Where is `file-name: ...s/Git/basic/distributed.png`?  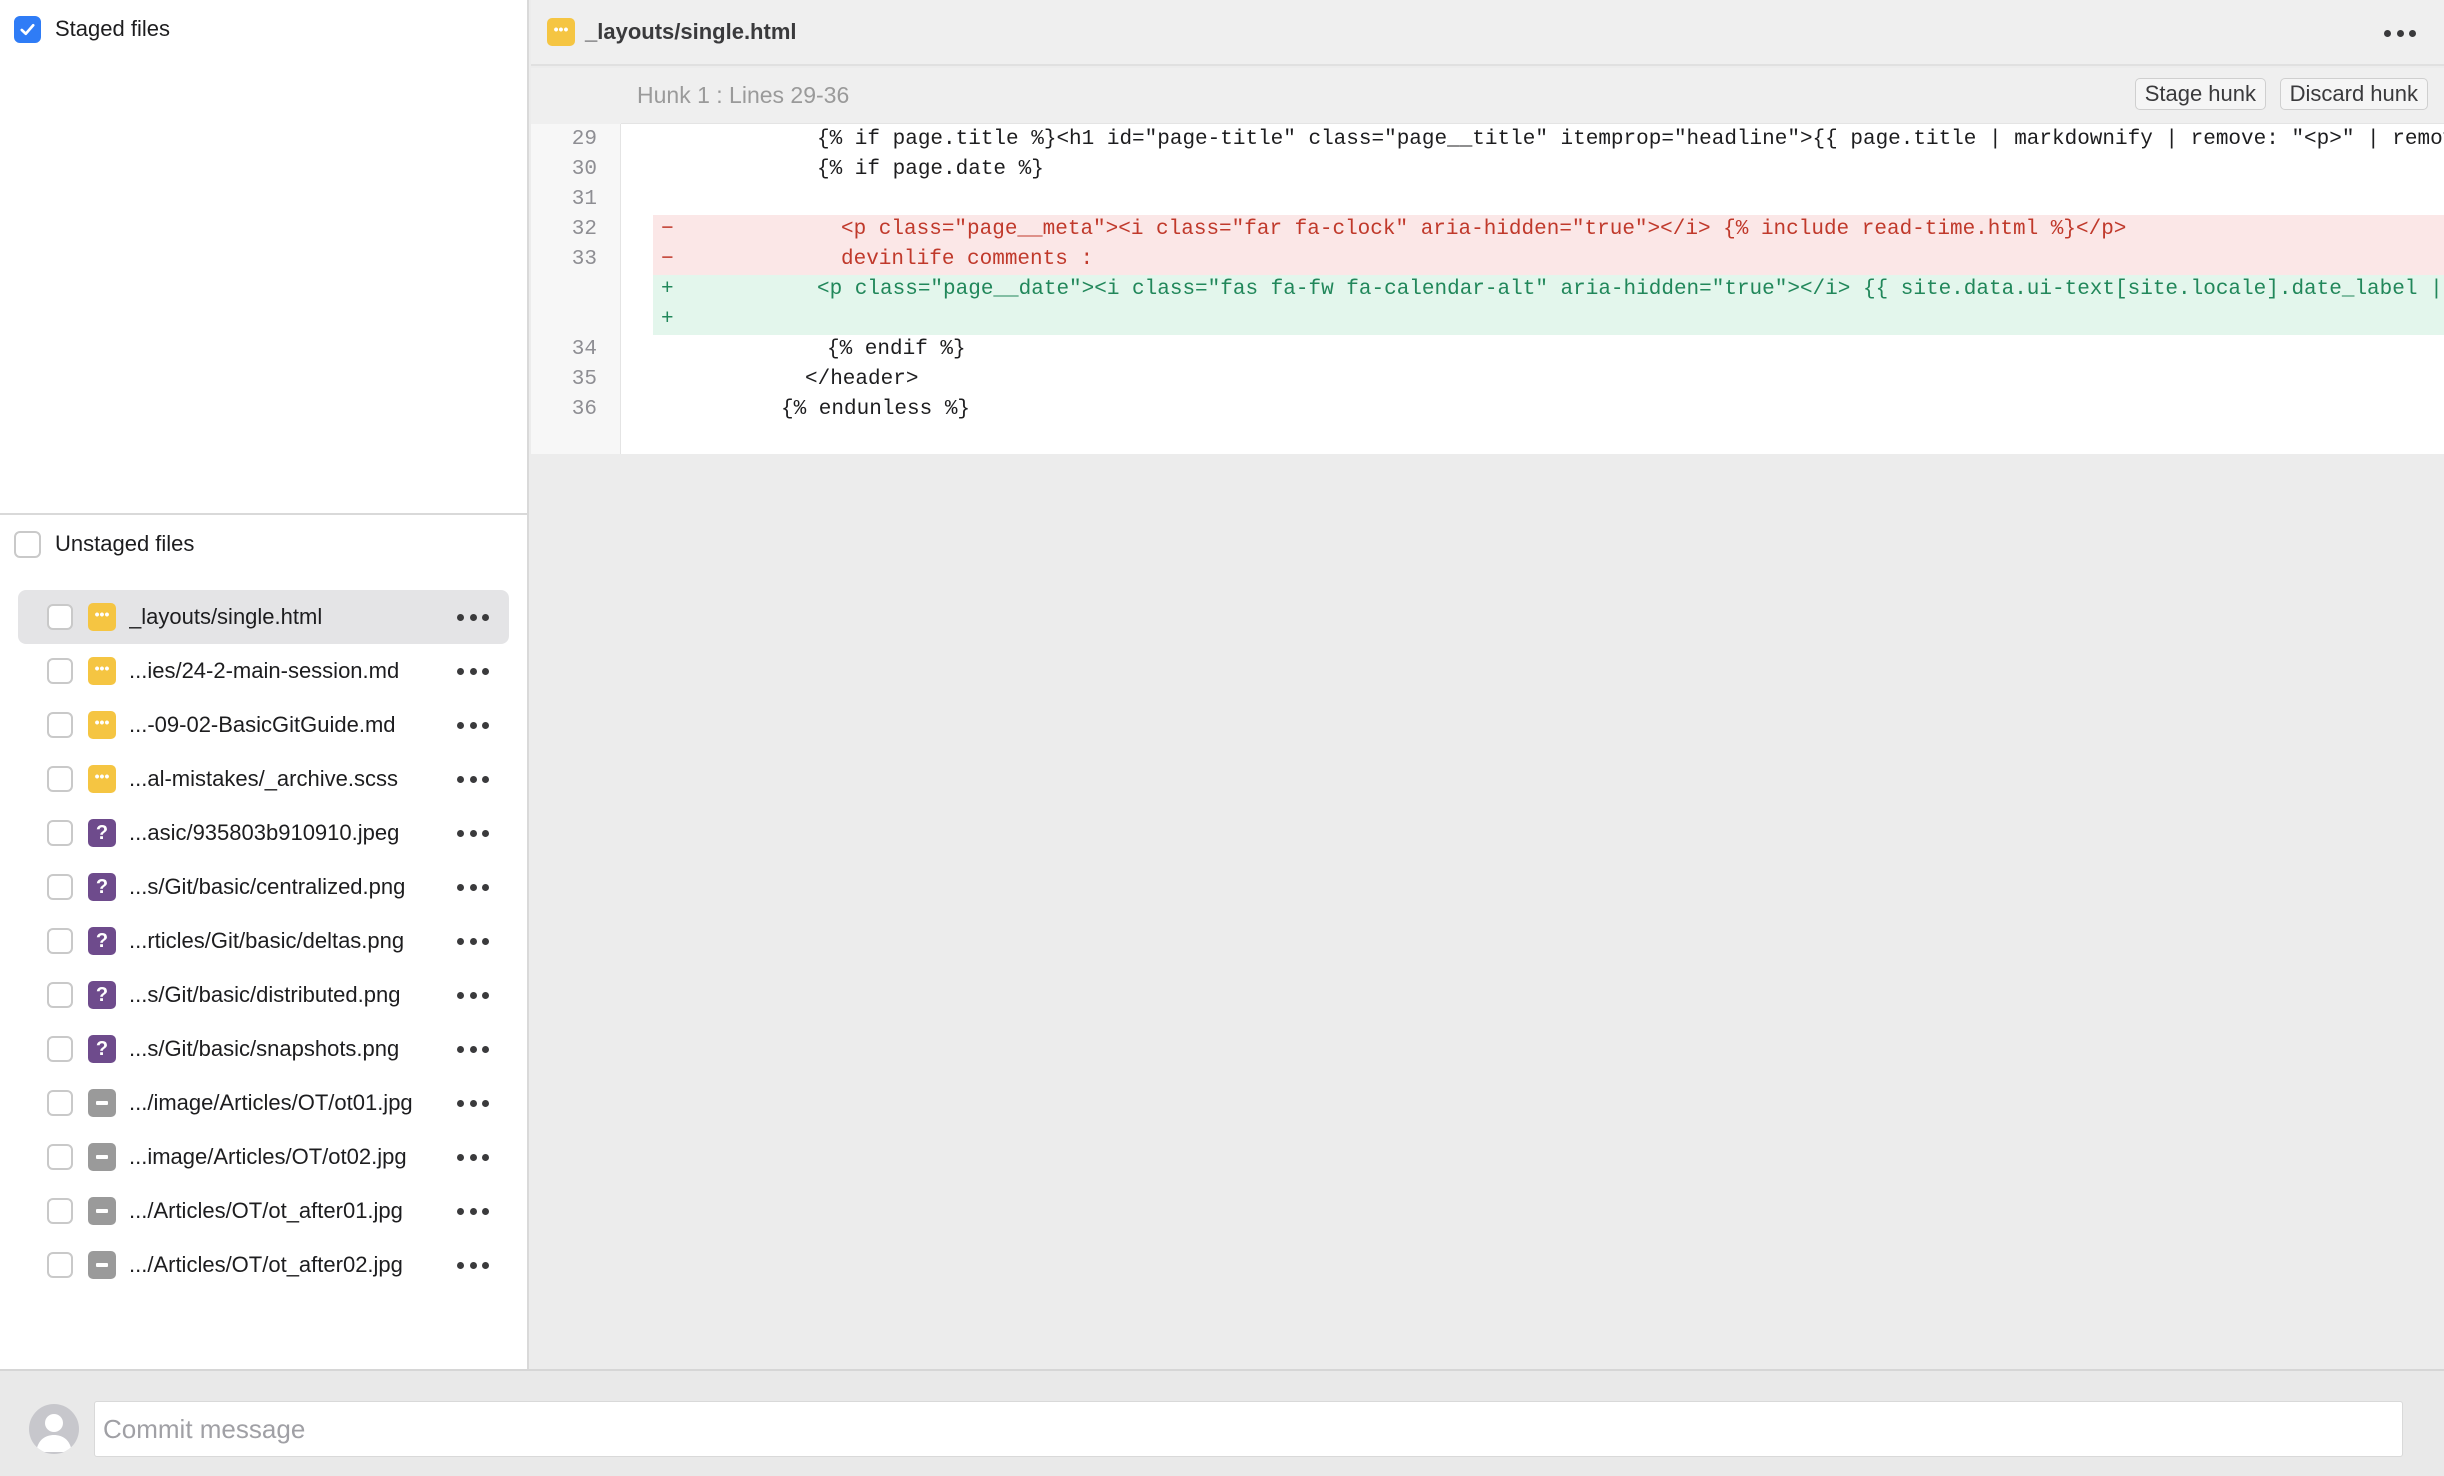 file-name: ...s/Git/basic/distributed.png is located at coordinates (265, 994).